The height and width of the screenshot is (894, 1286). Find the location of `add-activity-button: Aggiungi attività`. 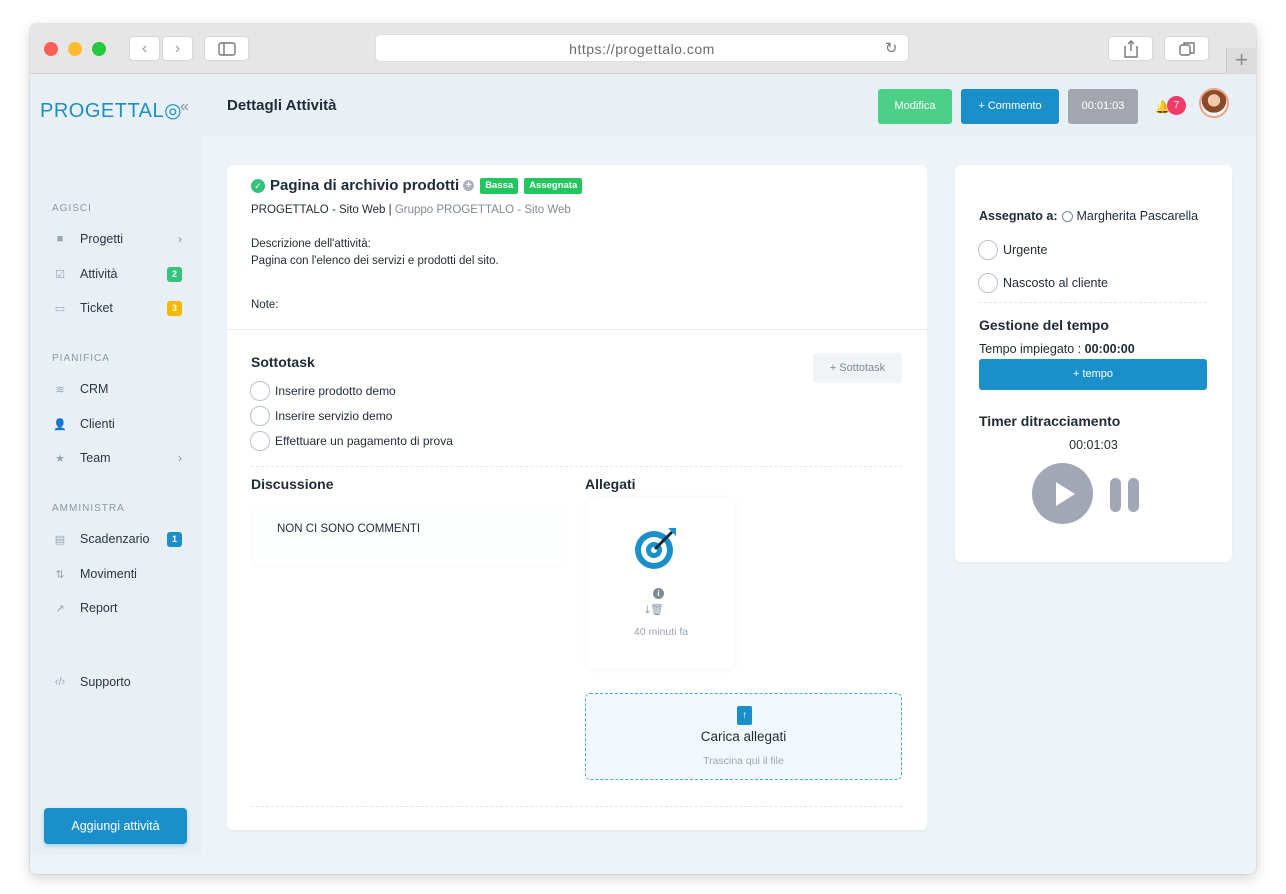

add-activity-button: Aggiungi attività is located at coordinates (115, 826).